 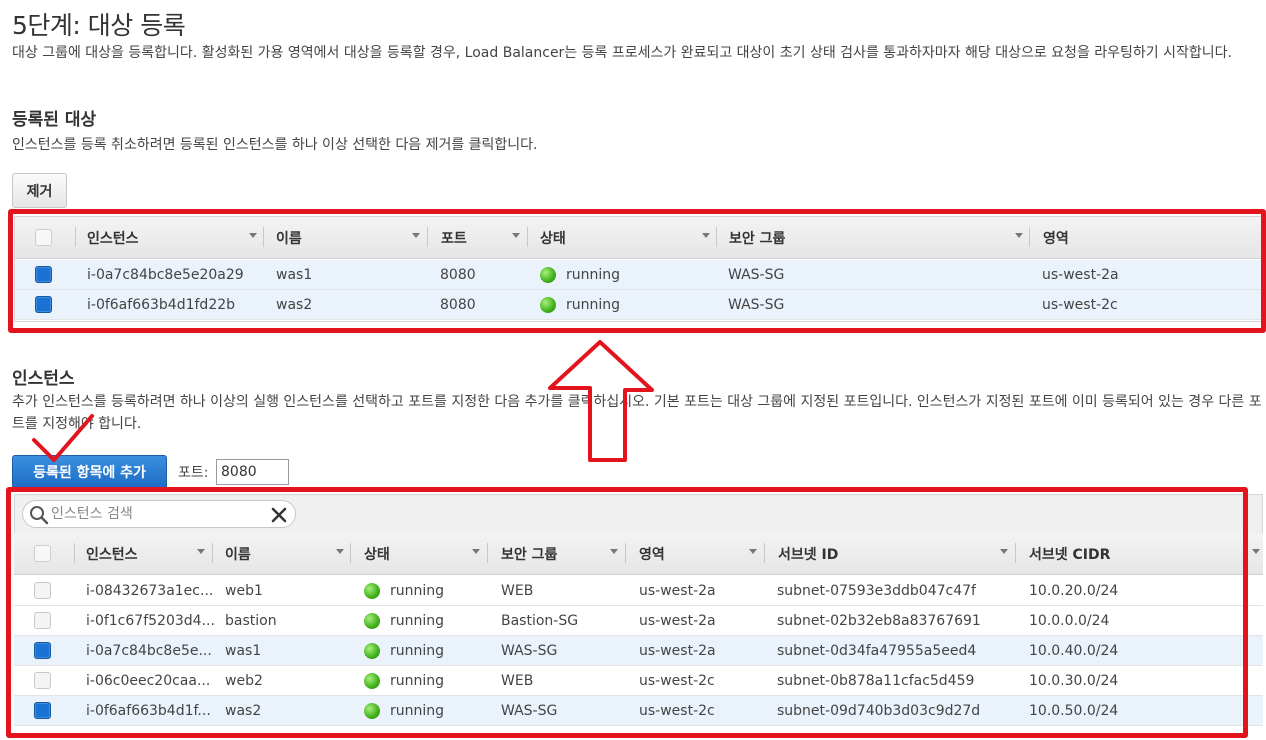 I want to click on table-header: 인스턴스 이름 상태 보안 그룹 영역 서브넷 ID 서브넷 CIDR, so click(x=638, y=554).